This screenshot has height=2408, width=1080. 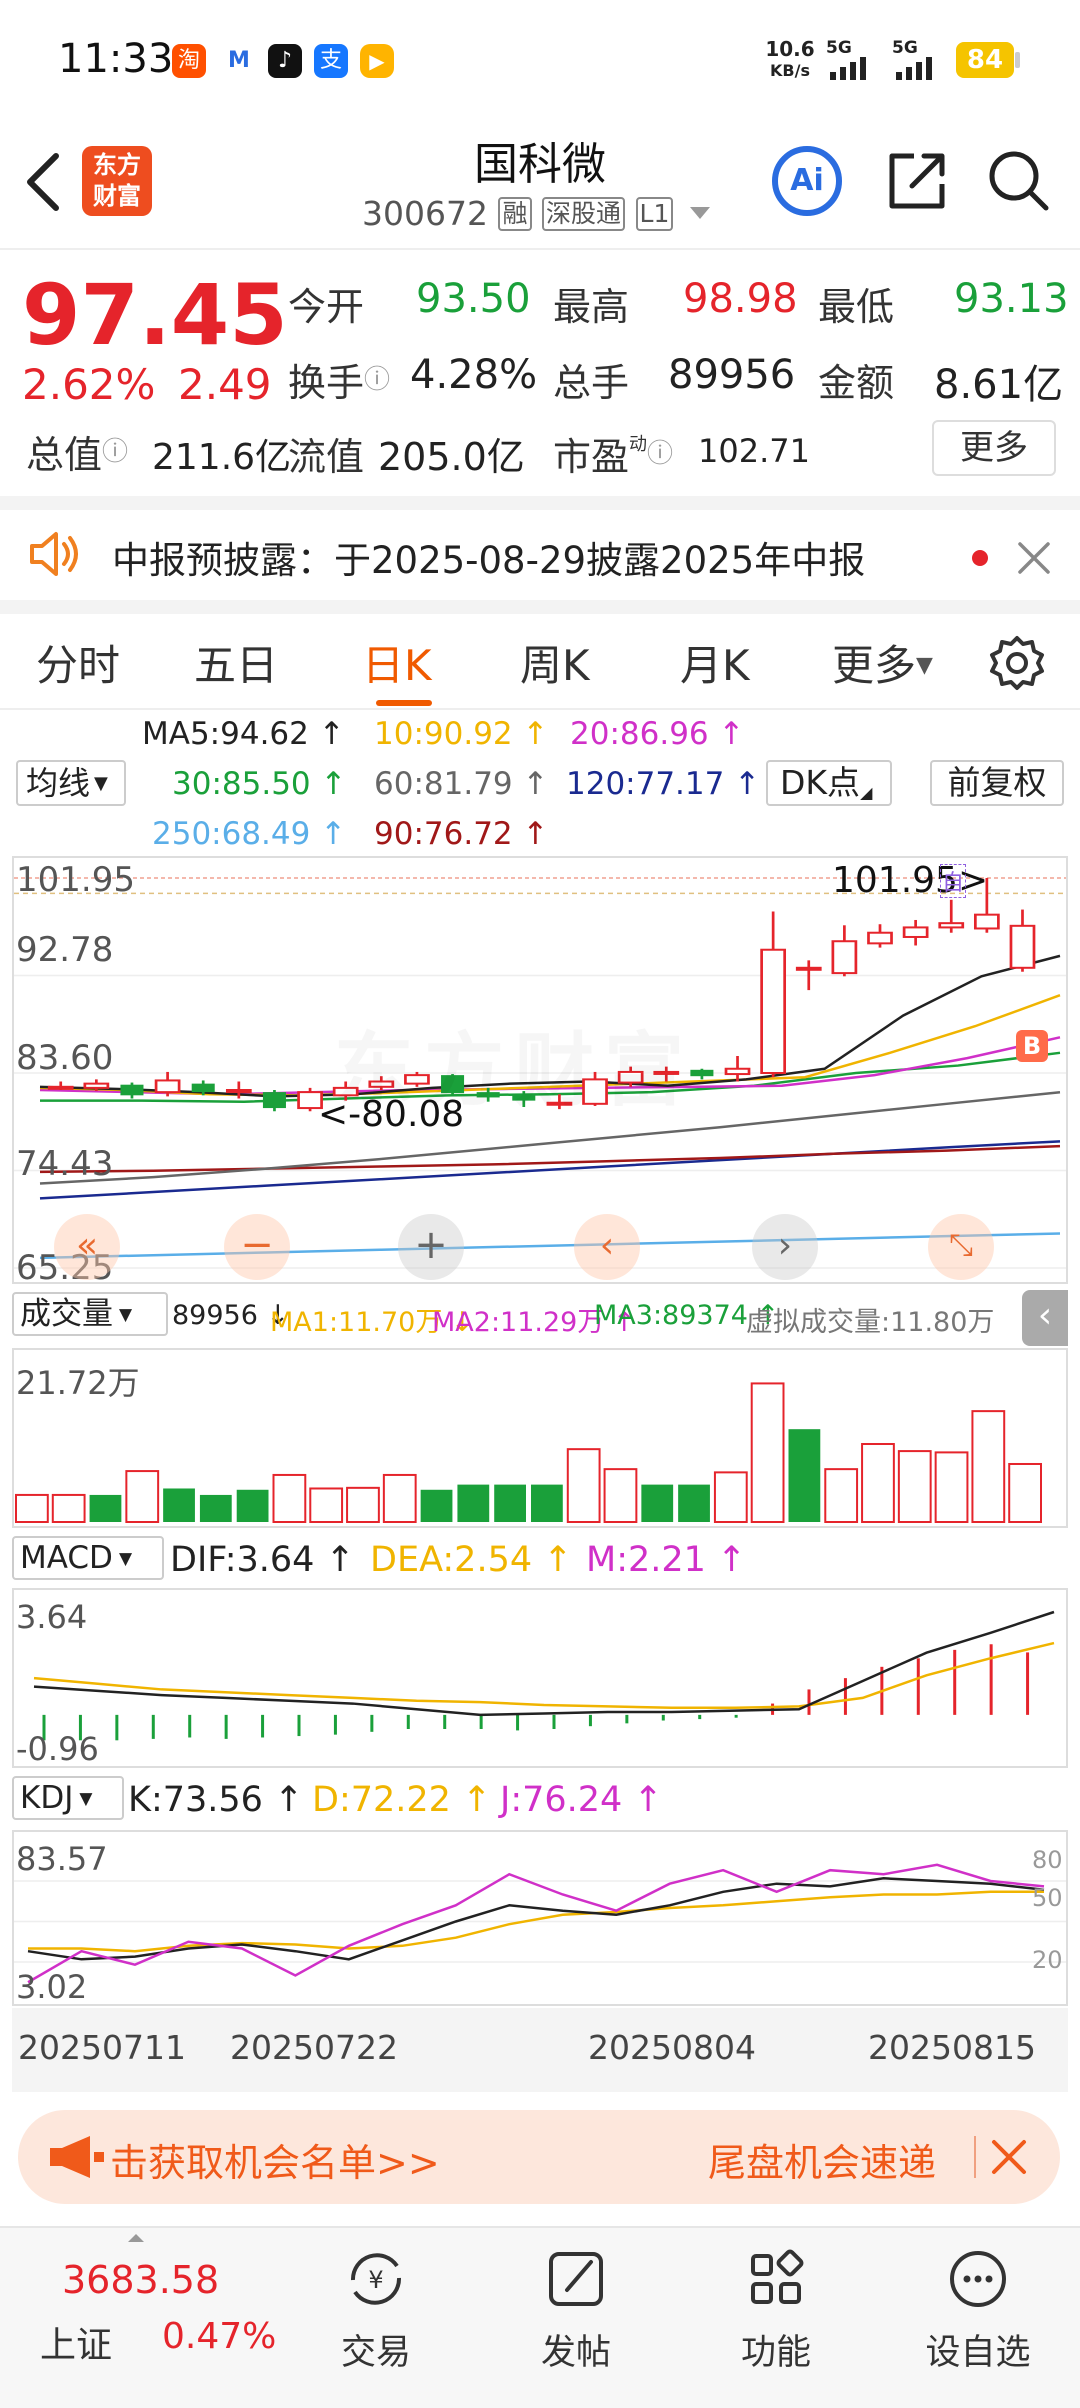 What do you see at coordinates (71, 783) in the screenshot?
I see `ma-selector: 均线 ▼` at bounding box center [71, 783].